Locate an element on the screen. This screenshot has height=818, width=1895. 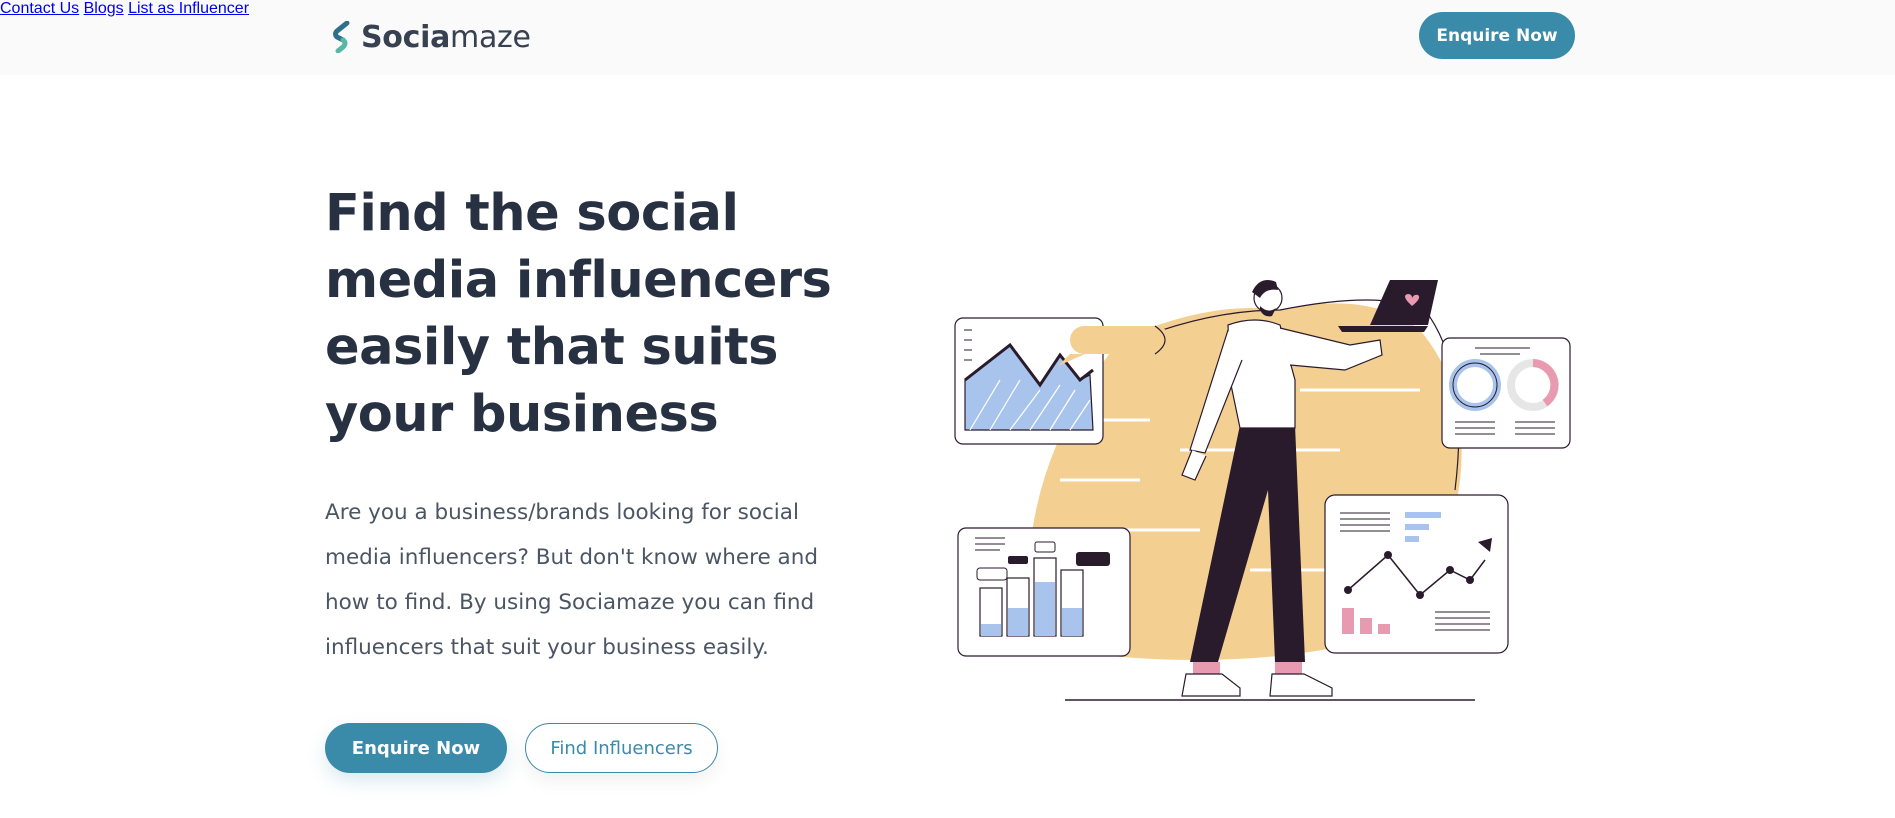
donut-chart-card is located at coordinates (1506, 393).